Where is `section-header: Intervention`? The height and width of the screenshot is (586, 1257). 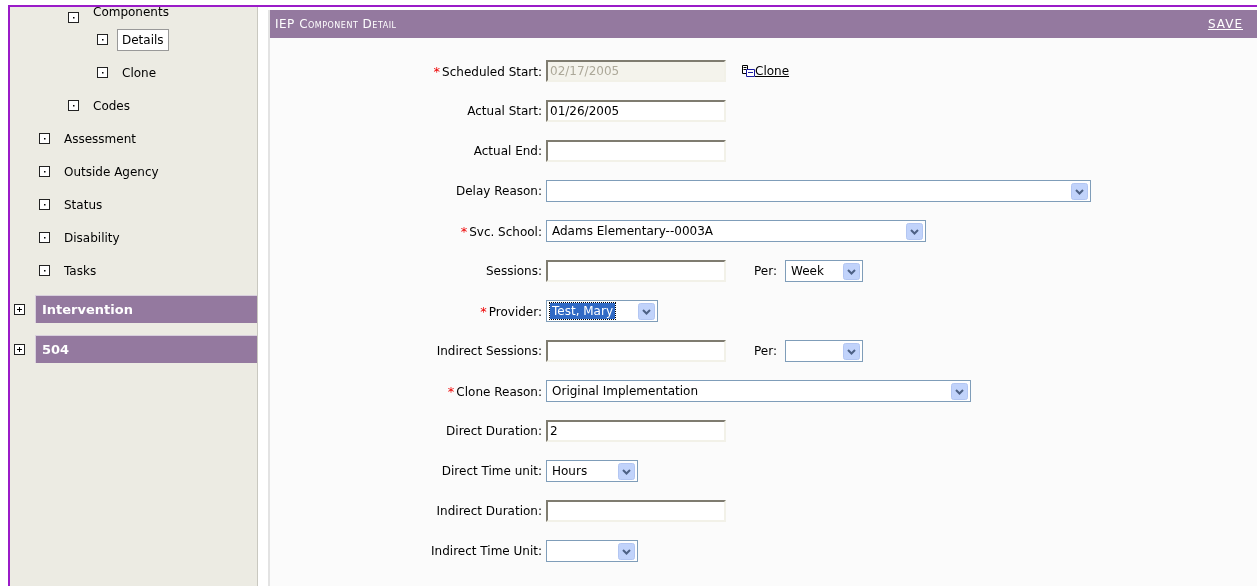
section-header: Intervention is located at coordinates (146, 309).